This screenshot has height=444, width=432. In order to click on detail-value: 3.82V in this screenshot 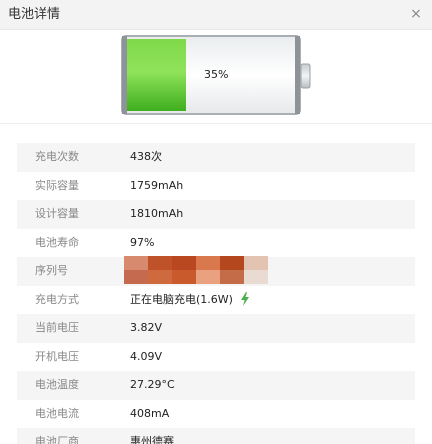, I will do `click(146, 327)`.